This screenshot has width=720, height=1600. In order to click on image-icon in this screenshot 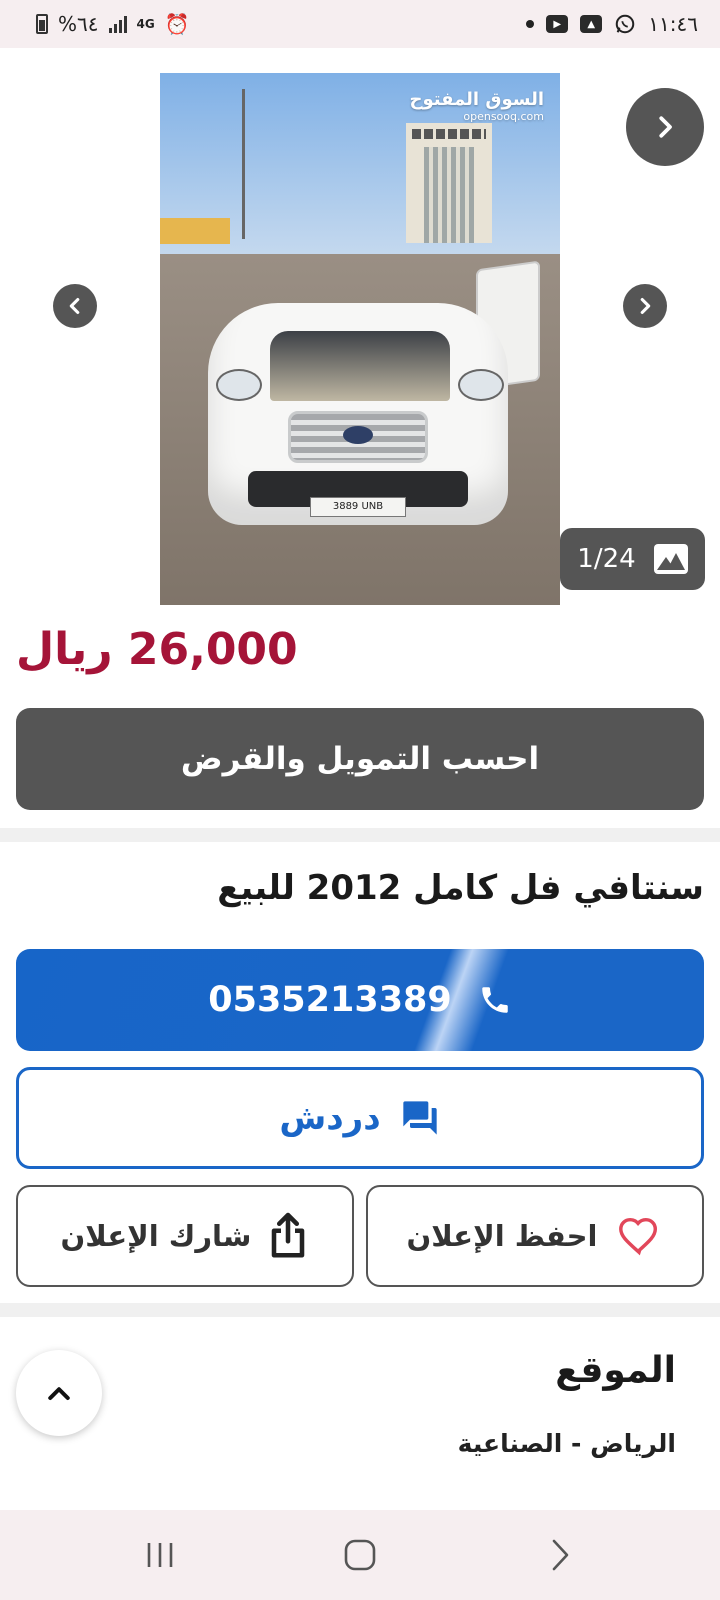, I will do `click(670, 559)`.